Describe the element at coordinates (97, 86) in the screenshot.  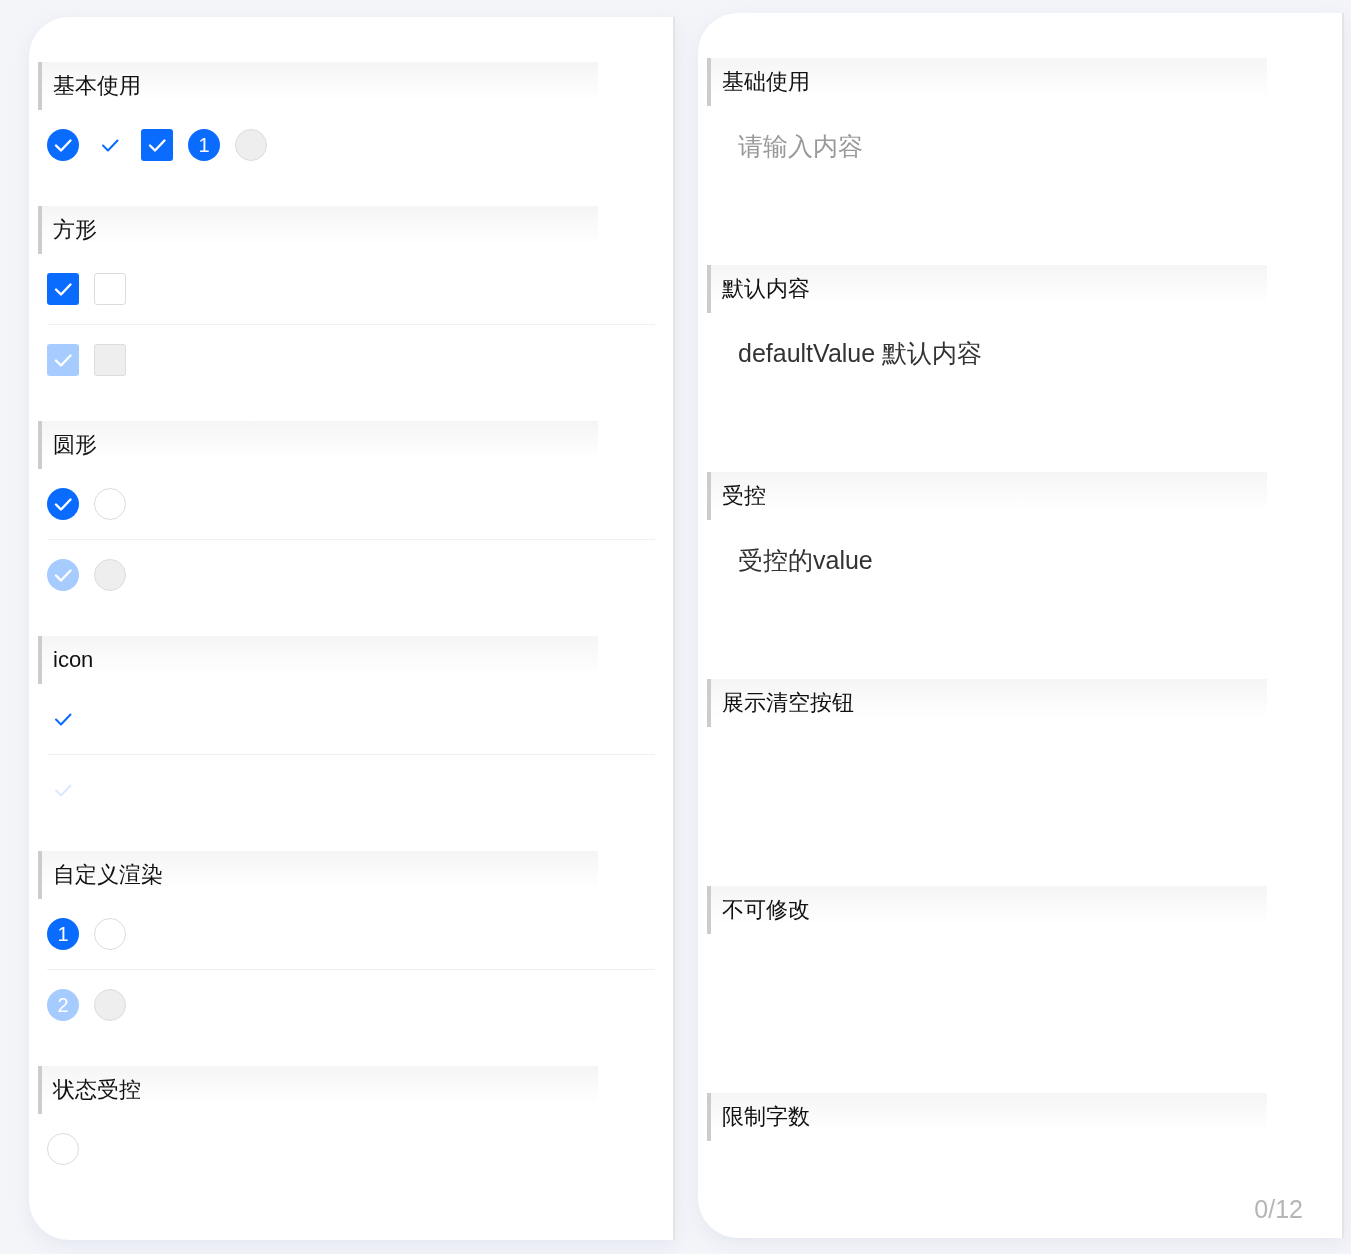
I see `section-title: 基本使用` at that location.